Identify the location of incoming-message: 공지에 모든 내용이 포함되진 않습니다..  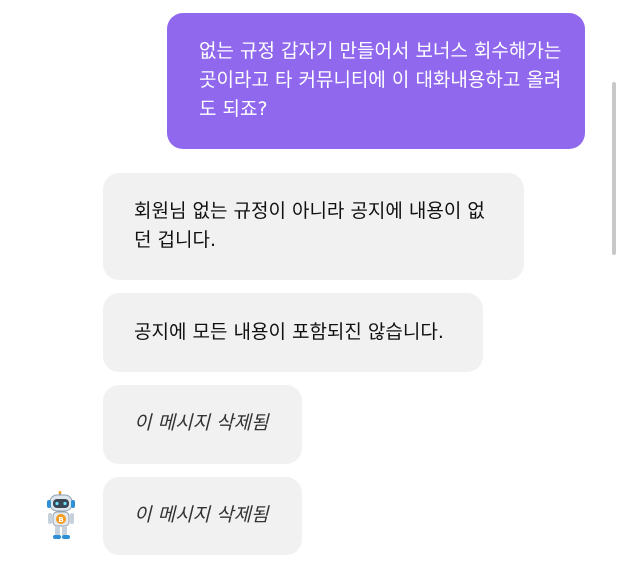
(293, 332).